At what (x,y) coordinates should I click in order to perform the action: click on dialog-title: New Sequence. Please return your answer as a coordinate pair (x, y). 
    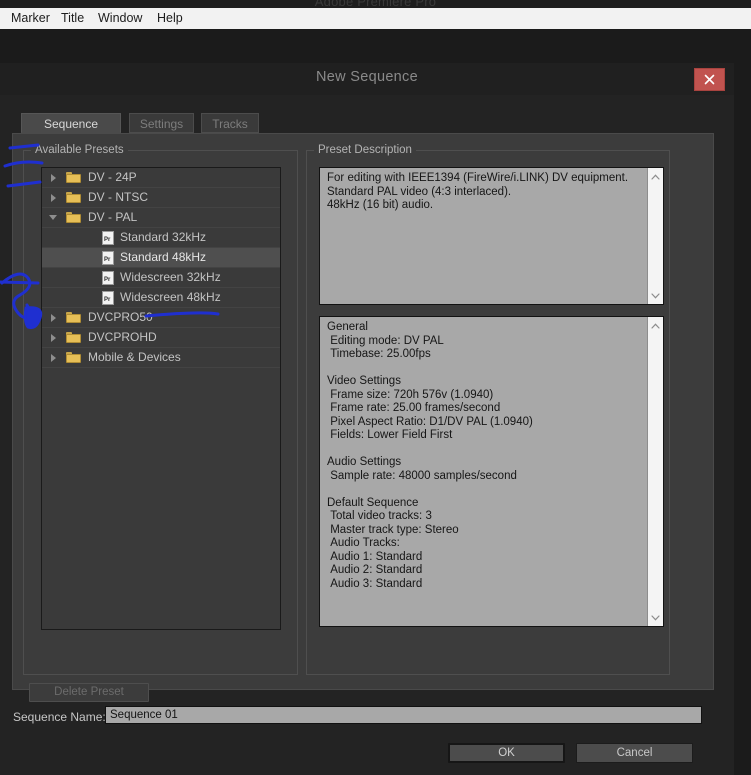
    Looking at the image, I should click on (367, 77).